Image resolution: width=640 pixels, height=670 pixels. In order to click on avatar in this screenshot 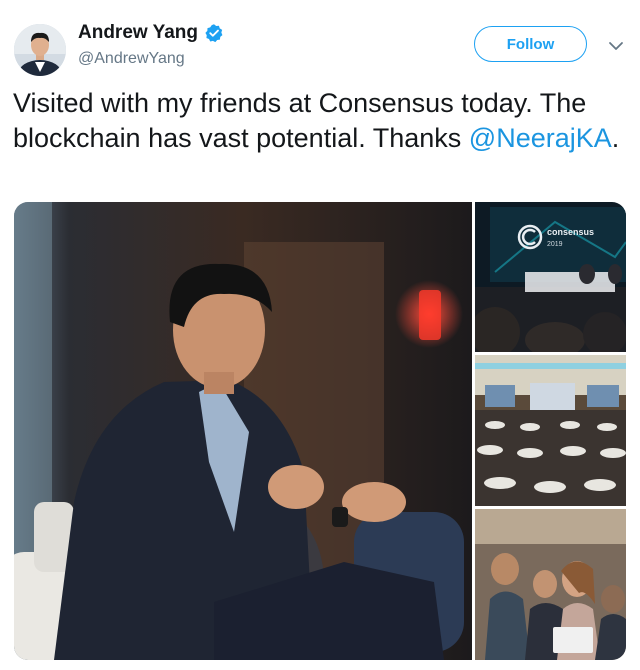, I will do `click(40, 50)`.